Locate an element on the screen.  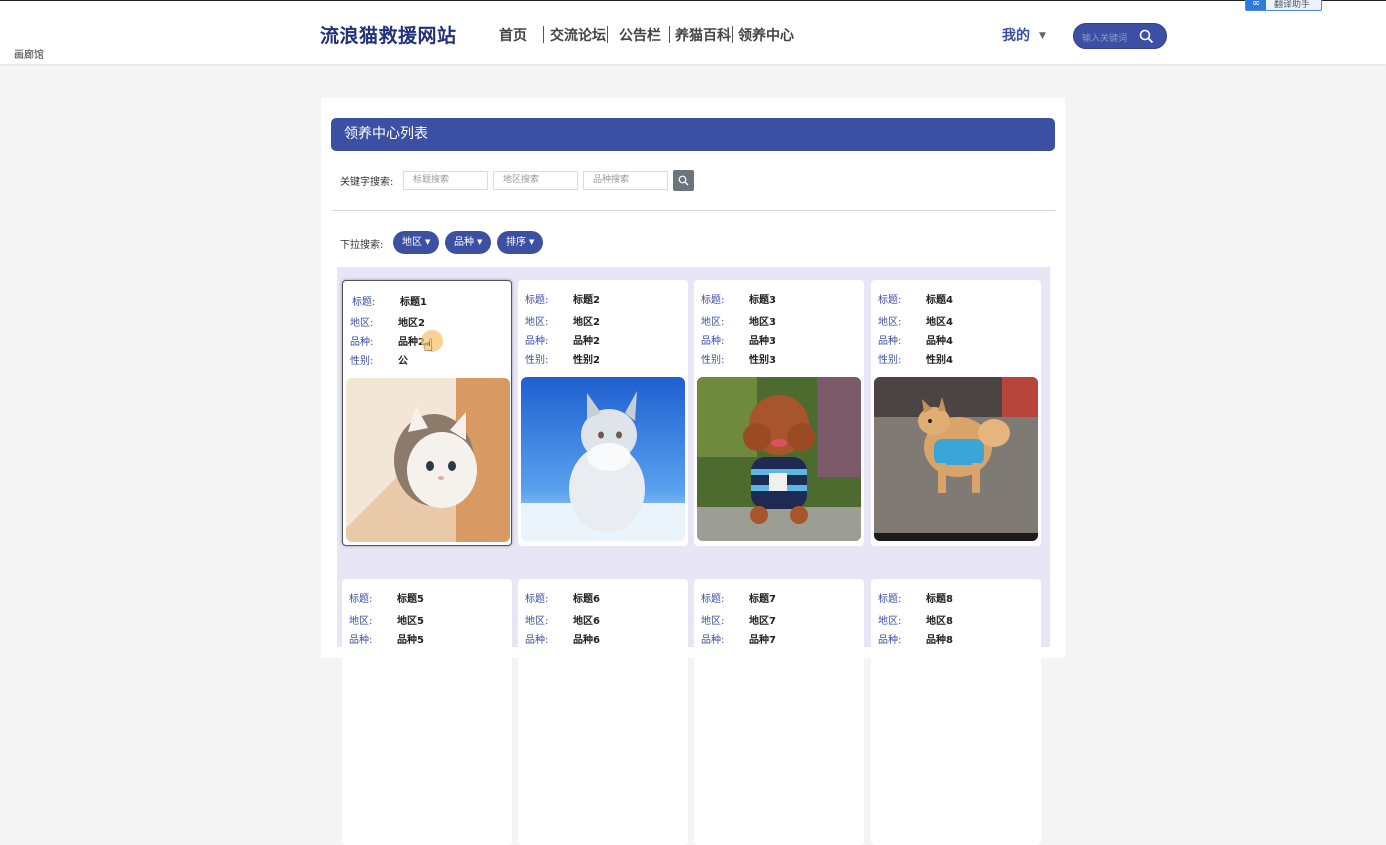
card-breed: 品种4 is located at coordinates (939, 341).